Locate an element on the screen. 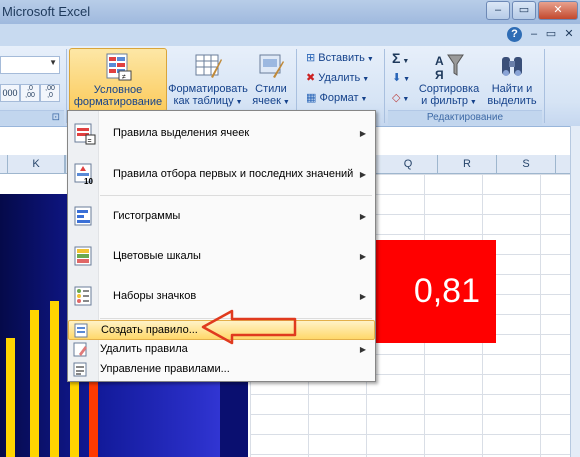 Image resolution: width=580 pixels, height=457 pixels. column-header-j is located at coordinates (4, 164).